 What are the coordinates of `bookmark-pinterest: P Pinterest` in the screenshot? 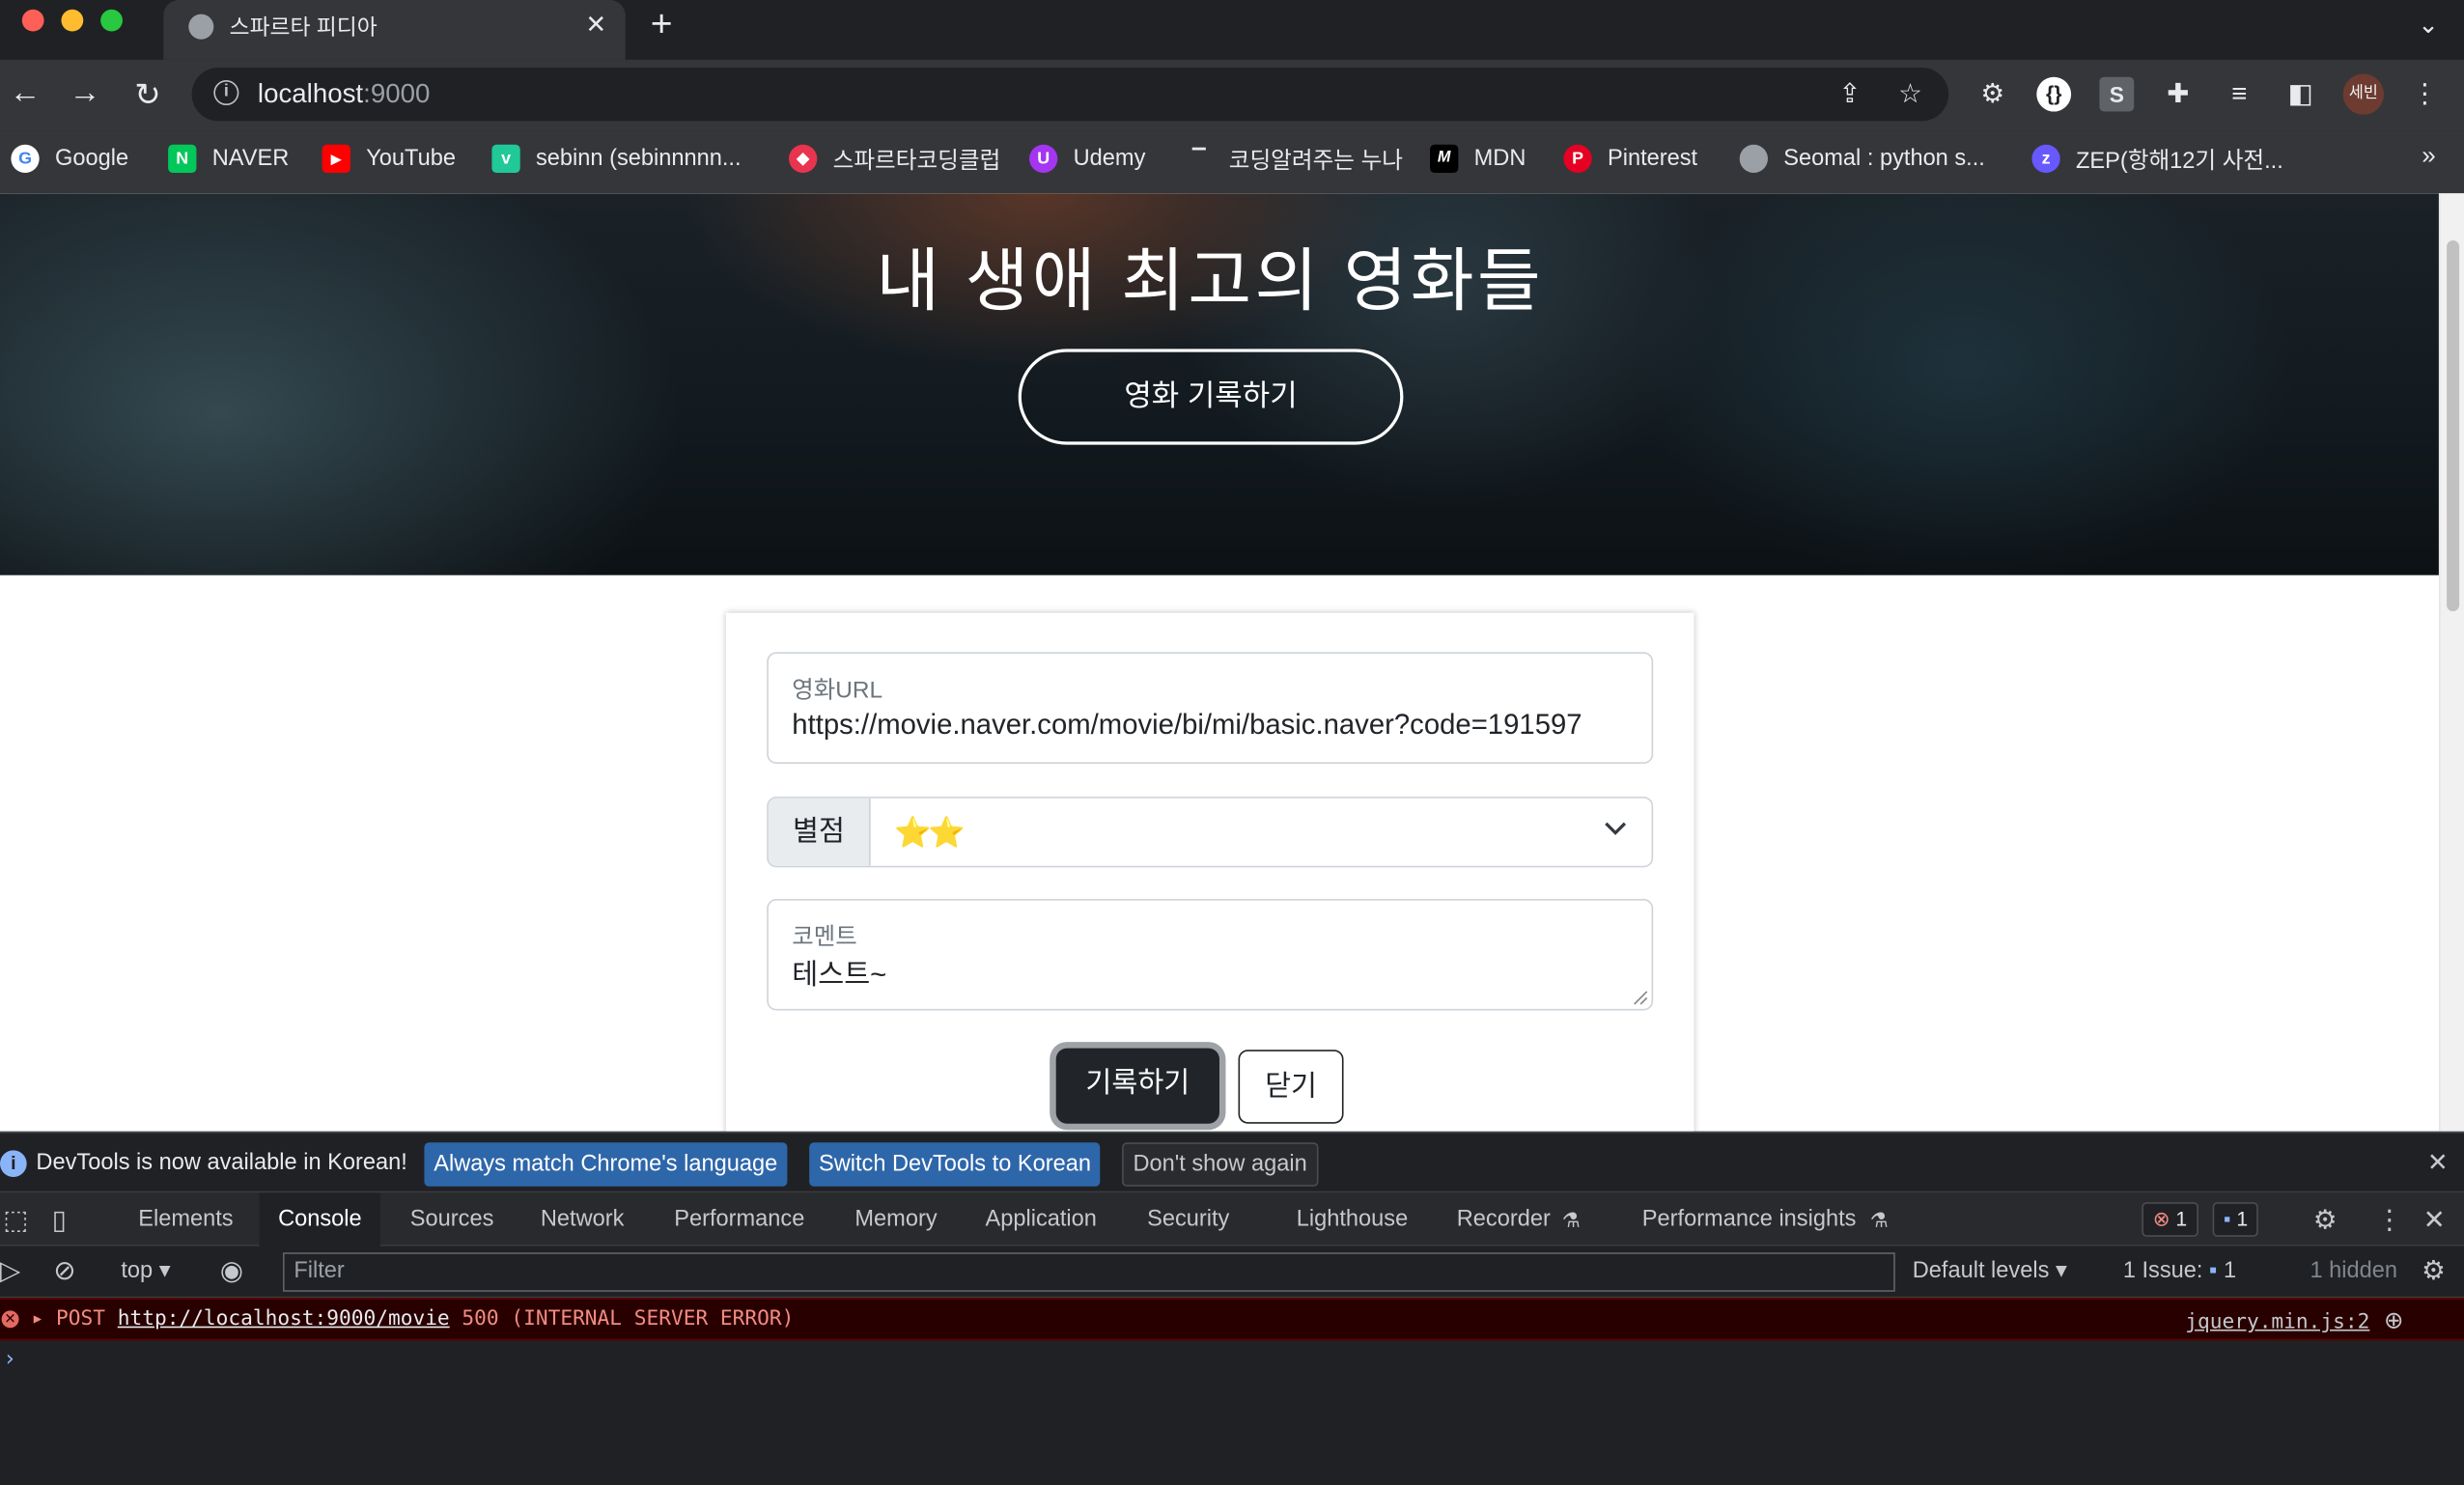 It's located at (1630, 159).